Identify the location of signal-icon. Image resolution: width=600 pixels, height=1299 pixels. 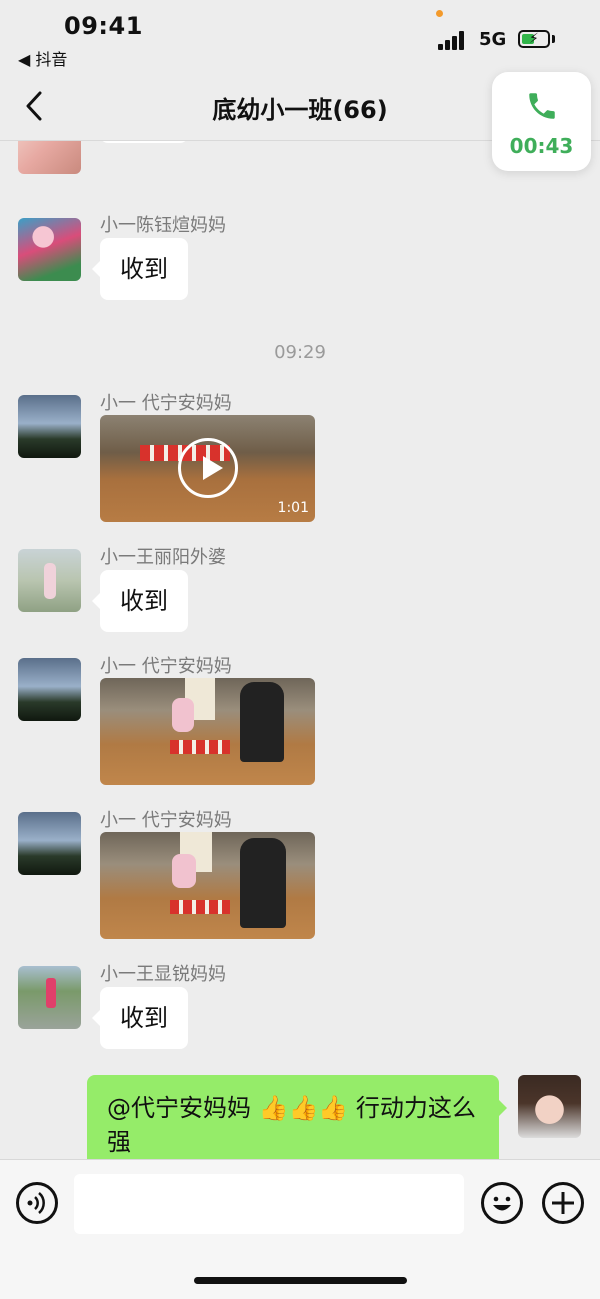
(454, 40).